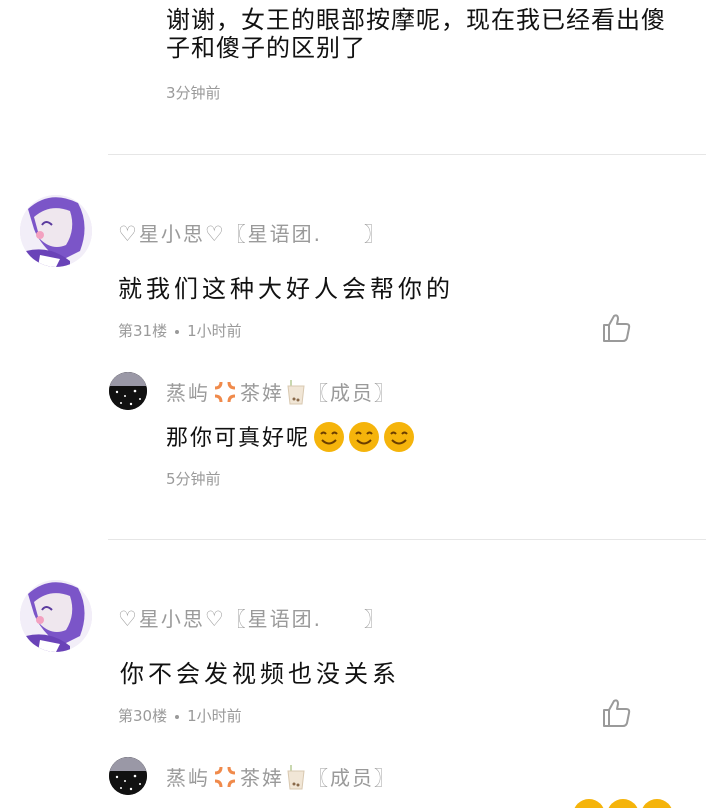 This screenshot has height=808, width=706. I want to click on reply-text: 那你可真好呢, so click(290, 436).